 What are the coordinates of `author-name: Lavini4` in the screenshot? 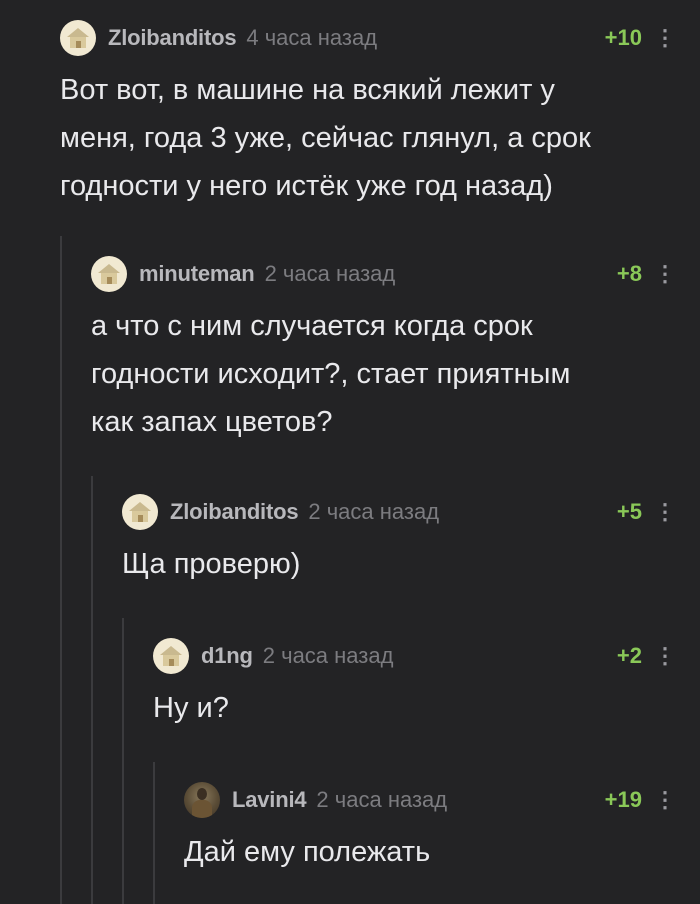 It's located at (269, 800).